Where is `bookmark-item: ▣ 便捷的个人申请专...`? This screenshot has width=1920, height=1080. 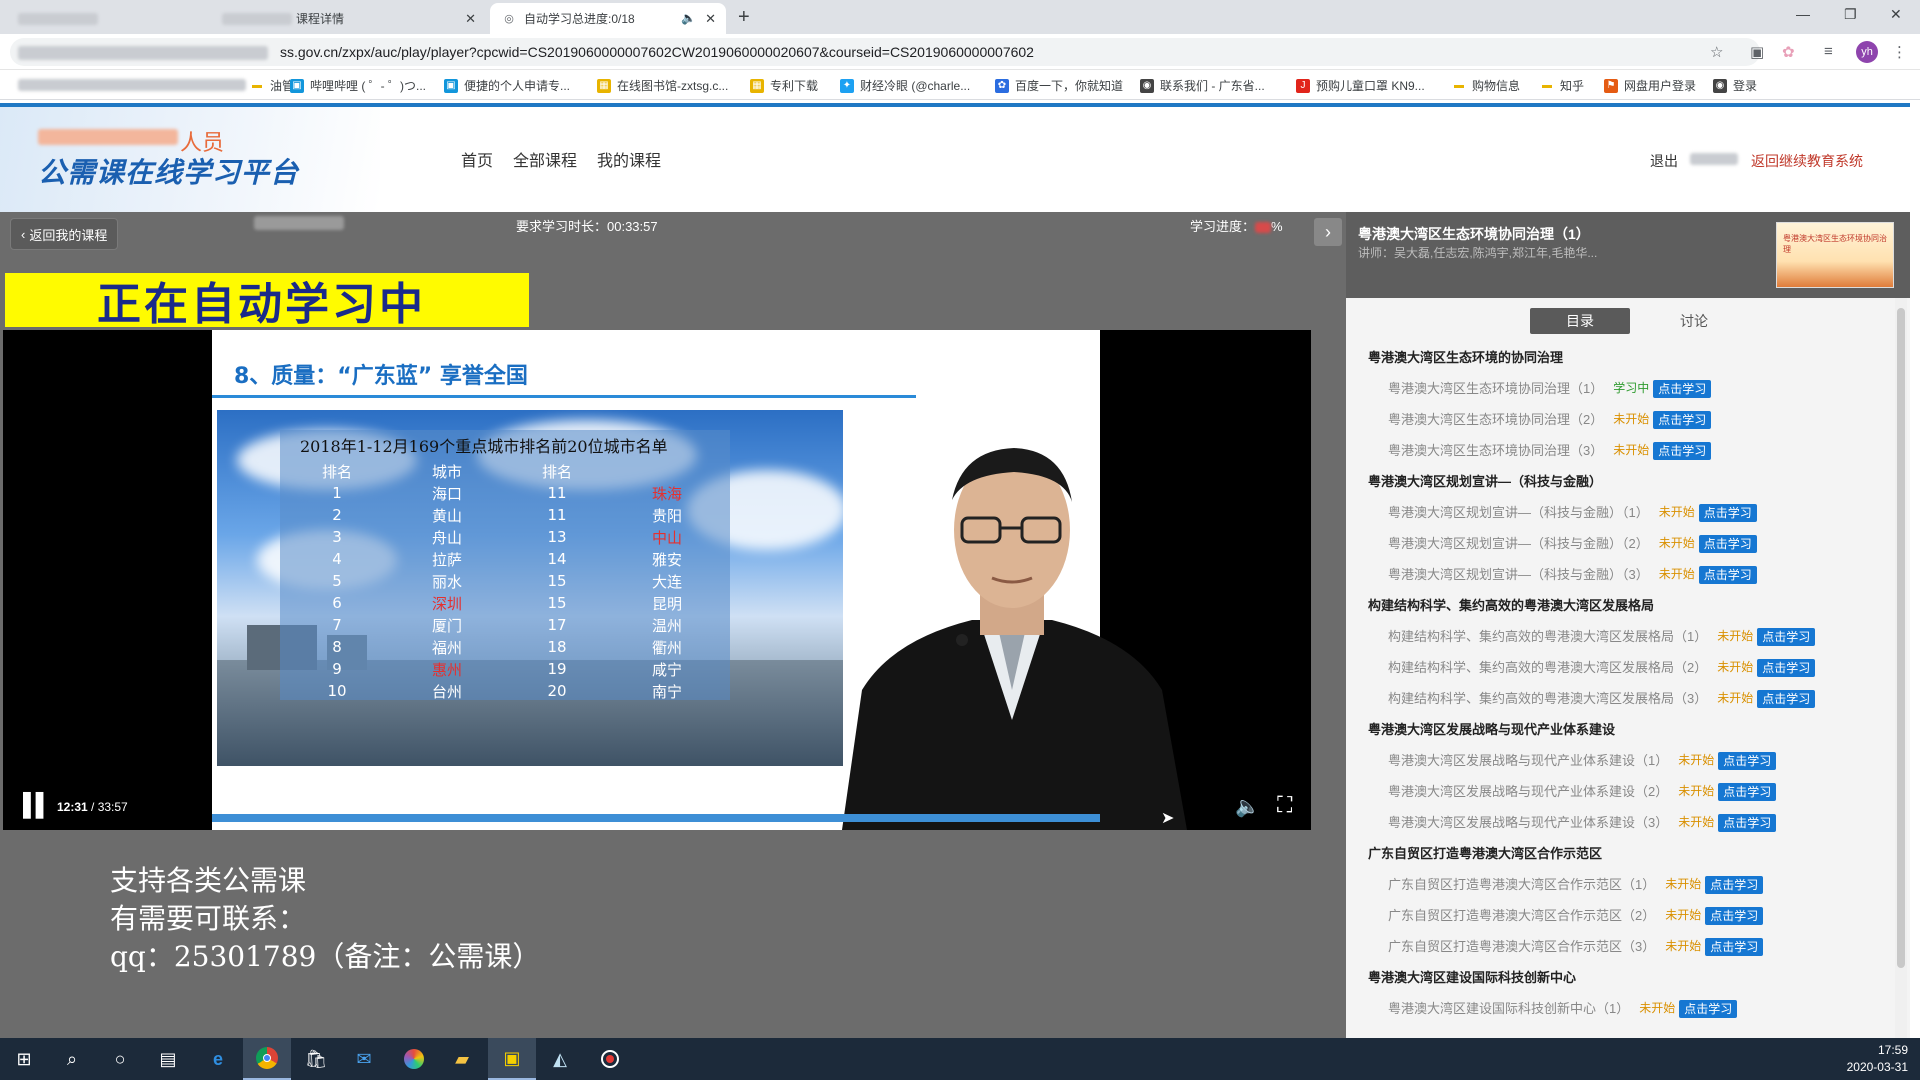 bookmark-item: ▣ 便捷的个人申请专... is located at coordinates (507, 85).